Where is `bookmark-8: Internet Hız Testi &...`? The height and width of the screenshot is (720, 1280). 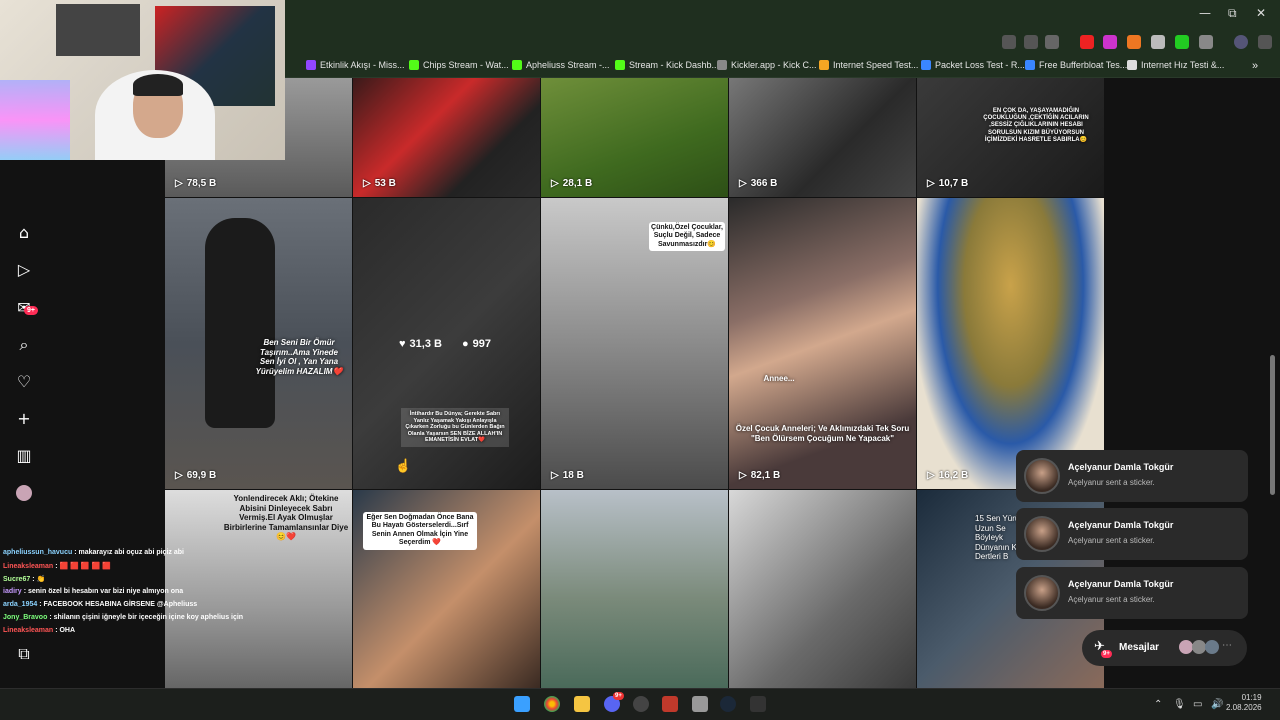 bookmark-8: Internet Hız Testi &... is located at coordinates (1175, 65).